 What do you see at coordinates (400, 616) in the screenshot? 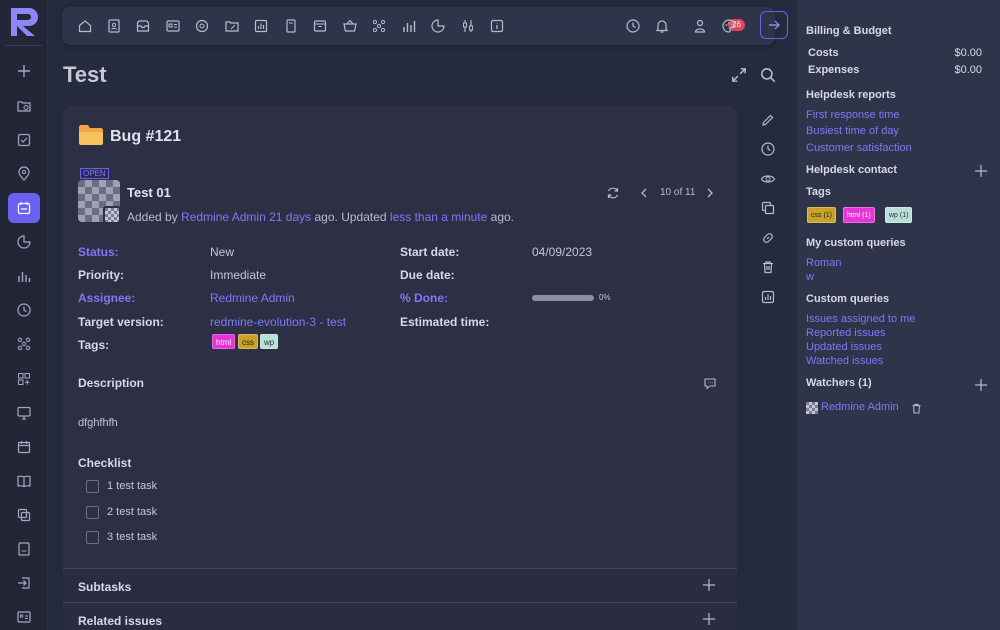
I see `related-issues-section: Related issues` at bounding box center [400, 616].